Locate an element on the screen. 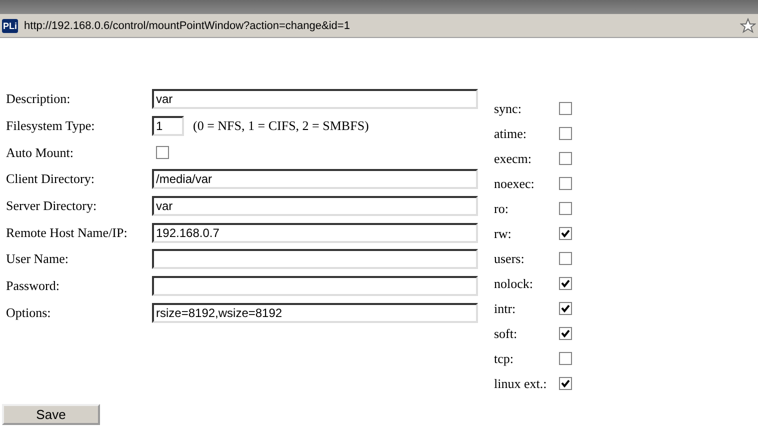 The image size is (758, 433). option-label: execm: is located at coordinates (513, 158).